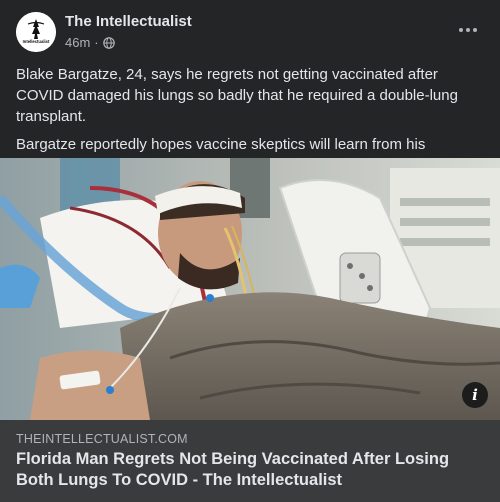  I want to click on intellectualist-logo-icon: Intellectualist, so click(36, 32).